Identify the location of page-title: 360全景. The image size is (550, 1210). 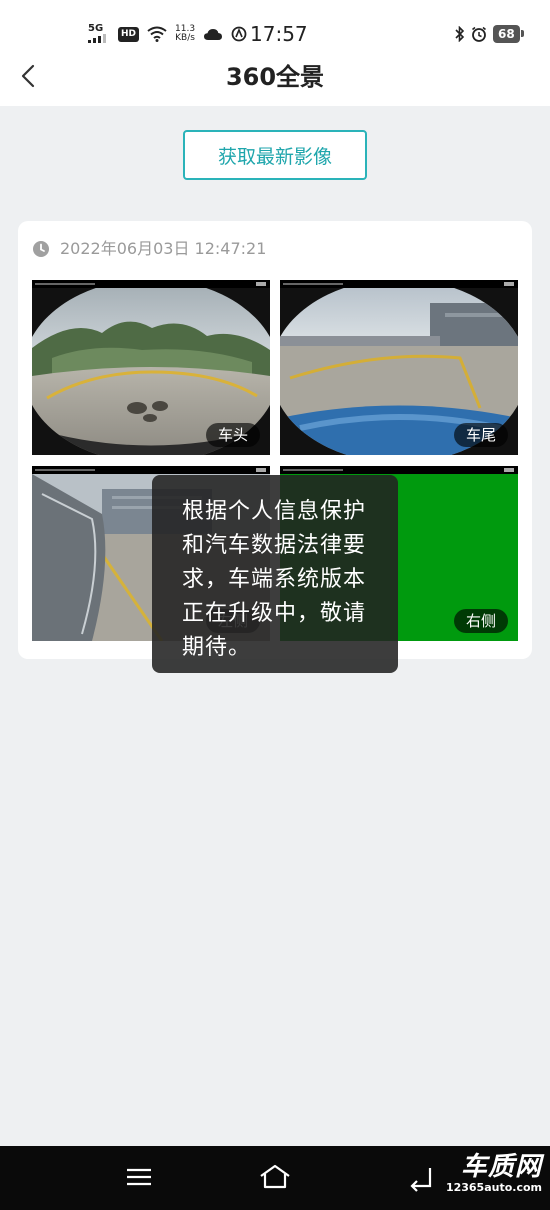
(275, 77).